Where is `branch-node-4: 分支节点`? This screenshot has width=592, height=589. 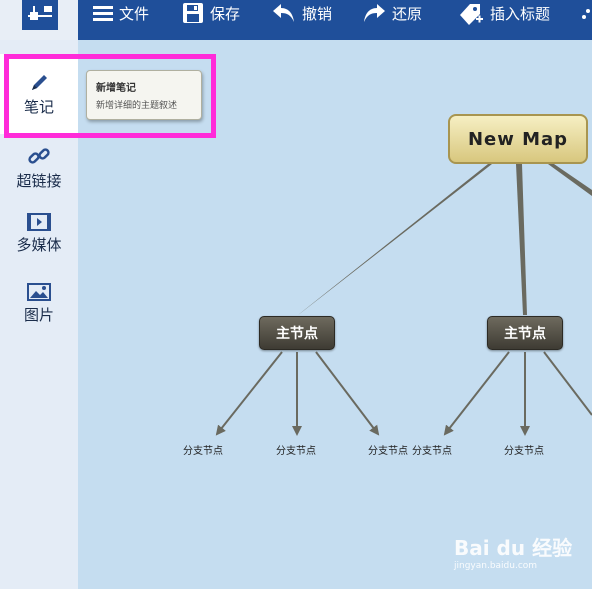
branch-node-4: 分支节点 is located at coordinates (432, 449).